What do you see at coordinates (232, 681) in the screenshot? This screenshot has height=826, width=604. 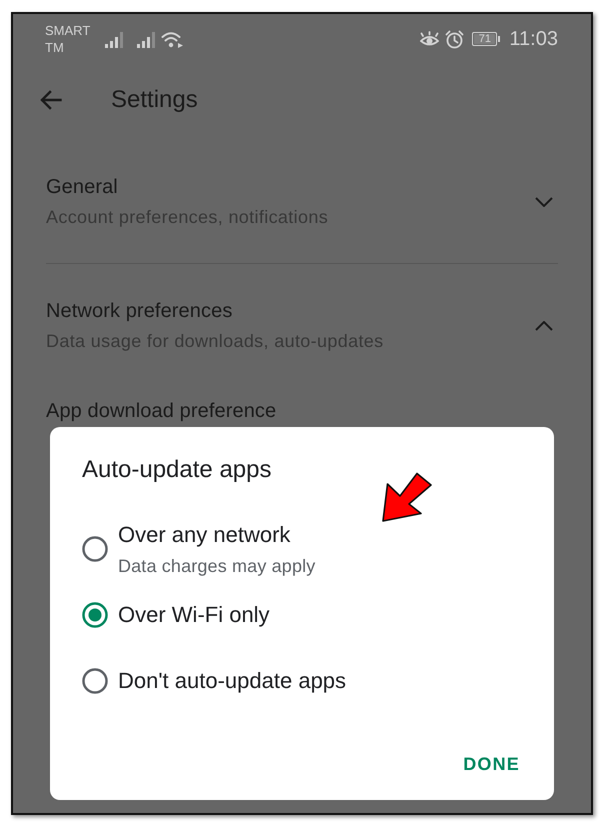 I see `option-label: Don't auto-update apps` at bounding box center [232, 681].